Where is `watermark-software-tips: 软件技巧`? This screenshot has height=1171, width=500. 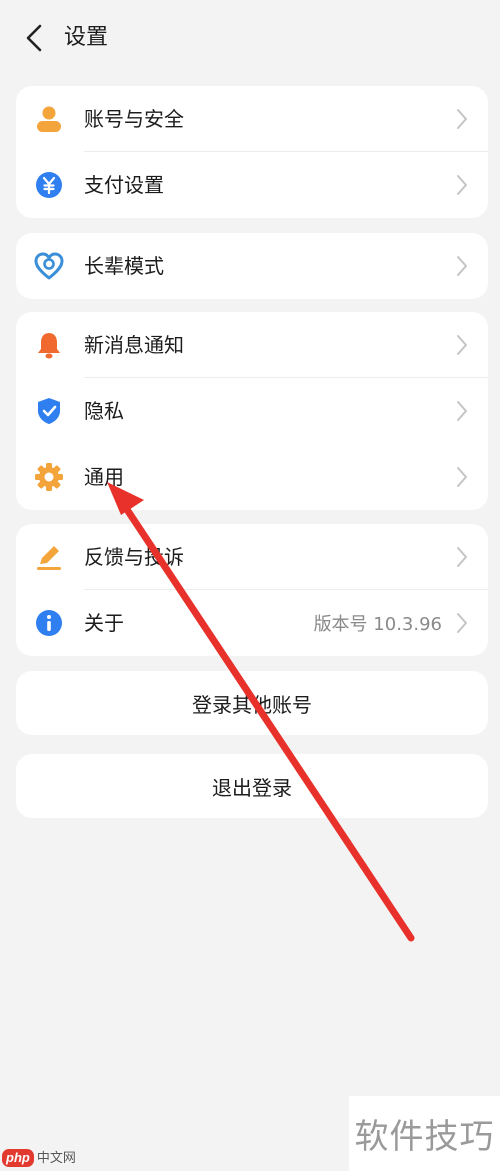 watermark-software-tips: 软件技巧 is located at coordinates (424, 1133).